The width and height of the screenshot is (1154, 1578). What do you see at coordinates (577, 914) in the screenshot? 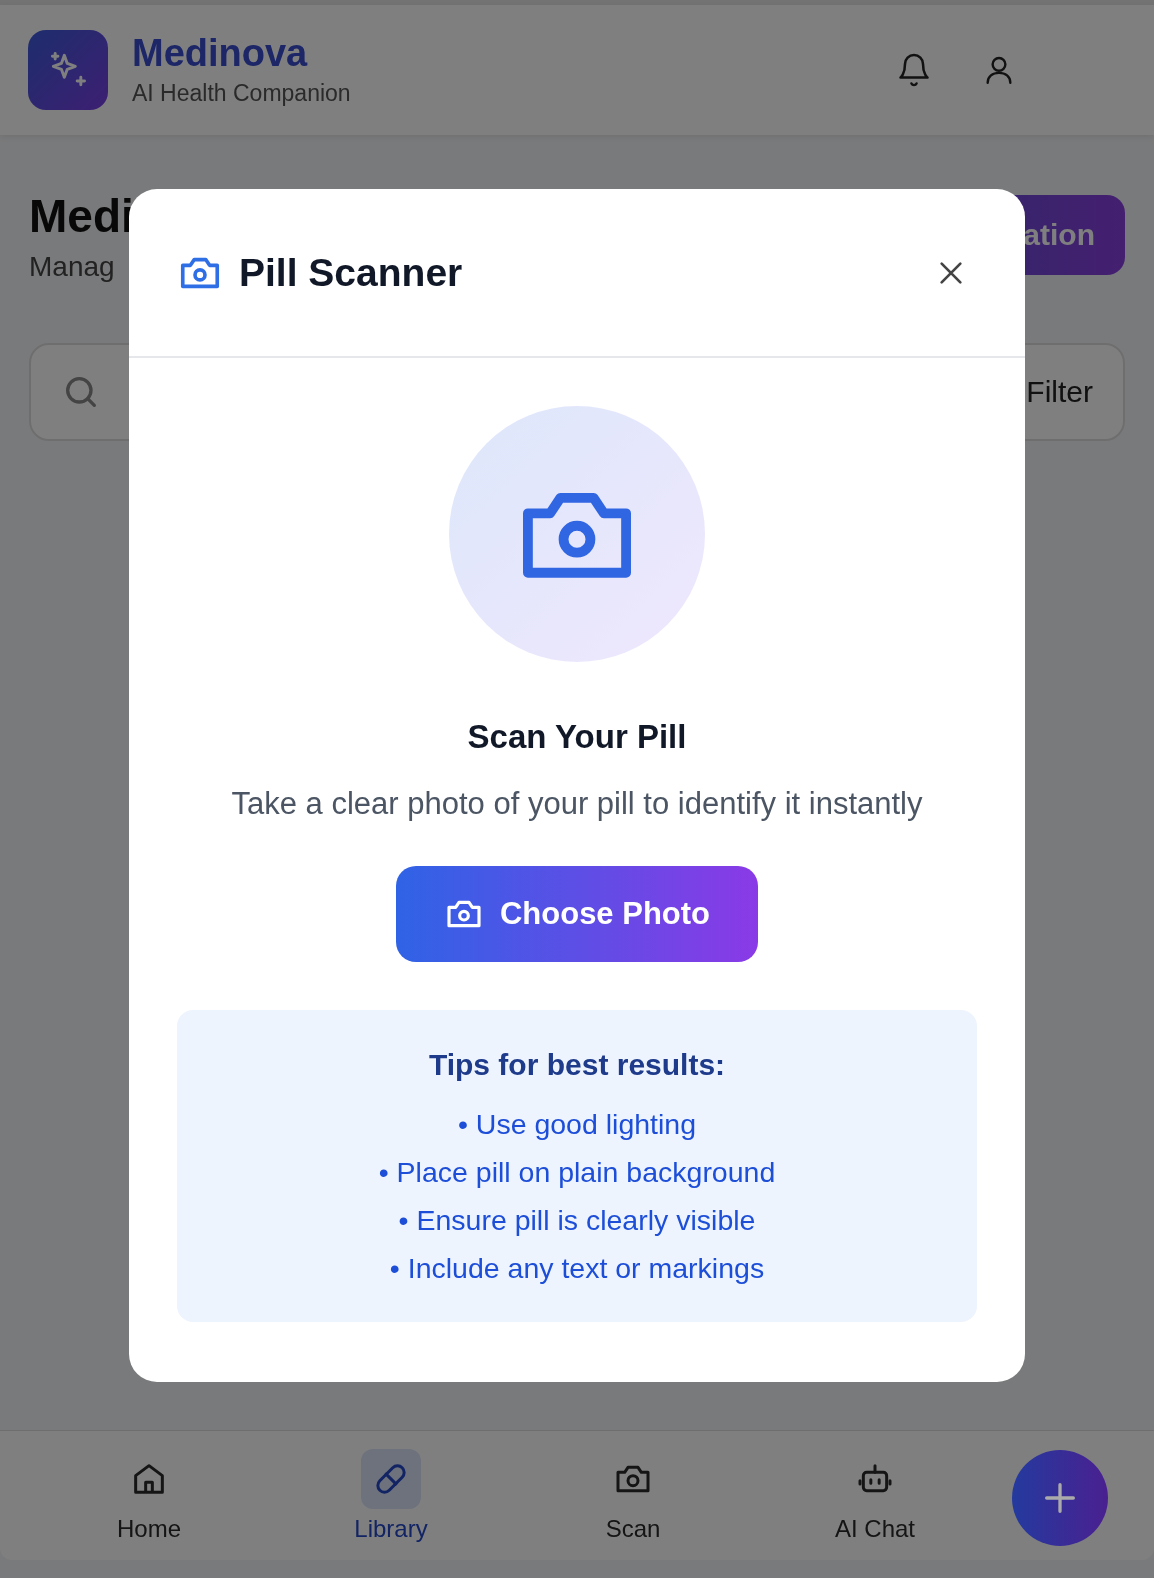
I see `choose-photo-button: Choose Photo` at bounding box center [577, 914].